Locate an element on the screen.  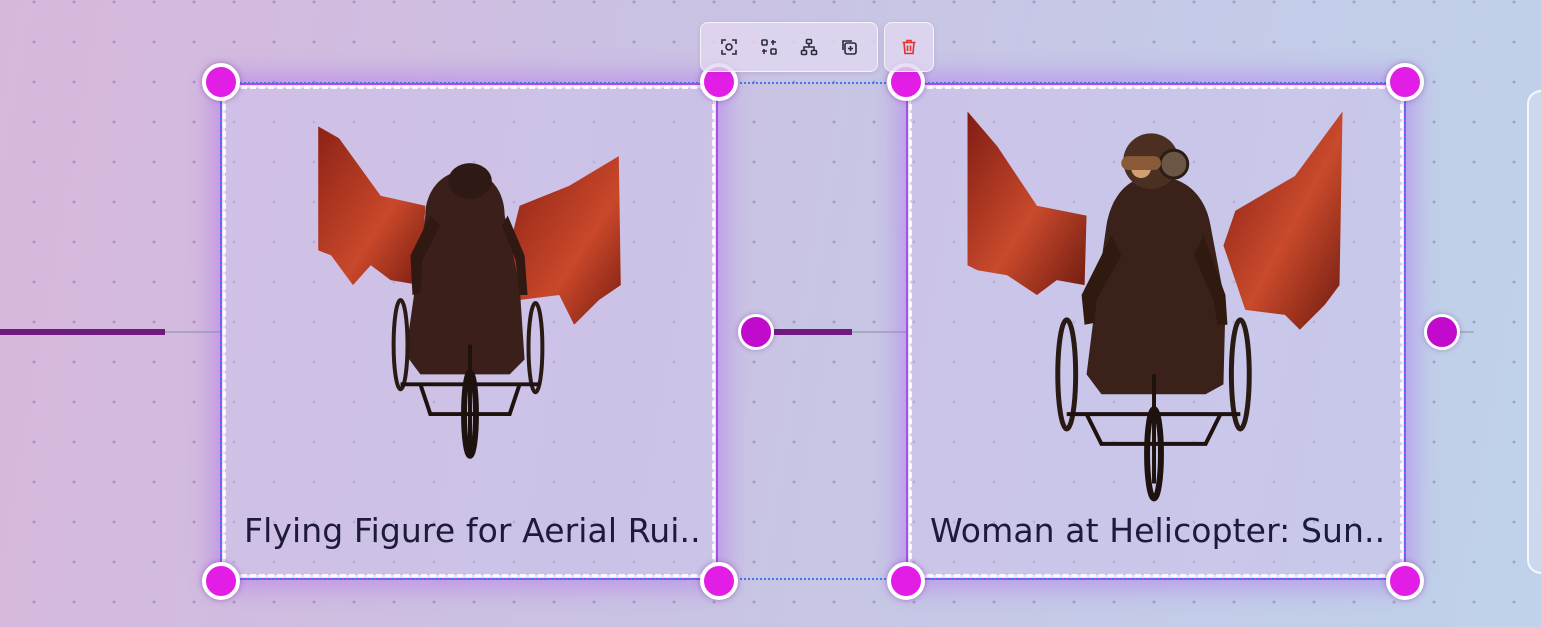
regroup-button is located at coordinates (769, 47).